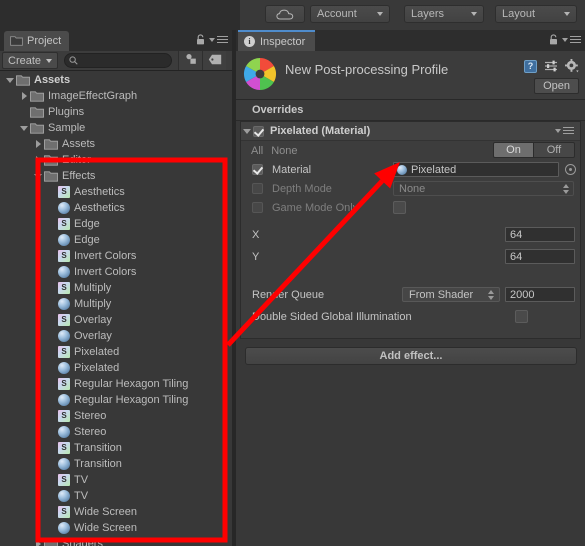 This screenshot has width=585, height=546. I want to click on search-box, so click(118, 60).